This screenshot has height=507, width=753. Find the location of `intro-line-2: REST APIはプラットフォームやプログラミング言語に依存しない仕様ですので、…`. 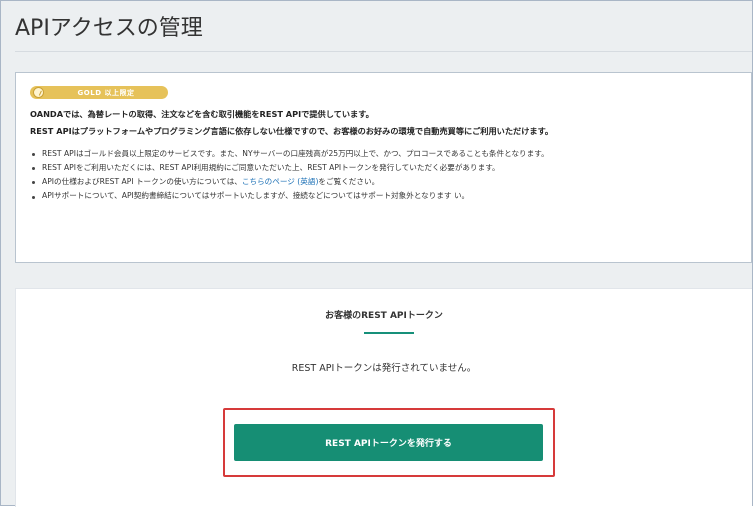

intro-line-2: REST APIはプラットフォームやプログラミング言語に依存しない仕様ですので、… is located at coordinates (292, 131).